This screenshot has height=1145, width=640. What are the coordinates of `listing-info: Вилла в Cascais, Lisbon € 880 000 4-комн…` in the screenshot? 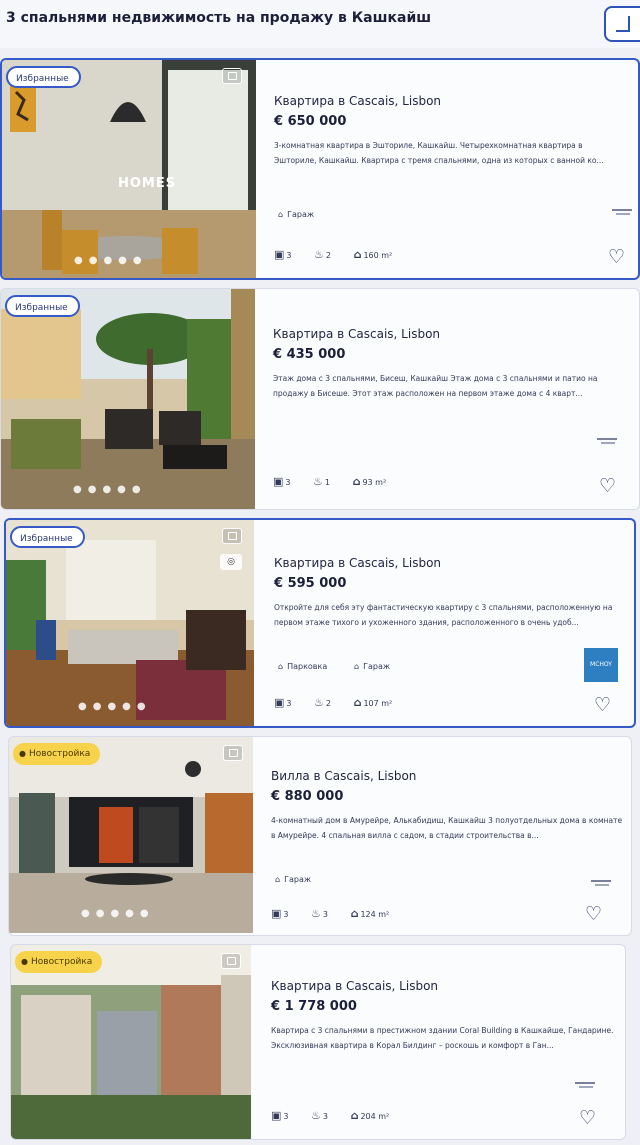 It's located at (449, 849).